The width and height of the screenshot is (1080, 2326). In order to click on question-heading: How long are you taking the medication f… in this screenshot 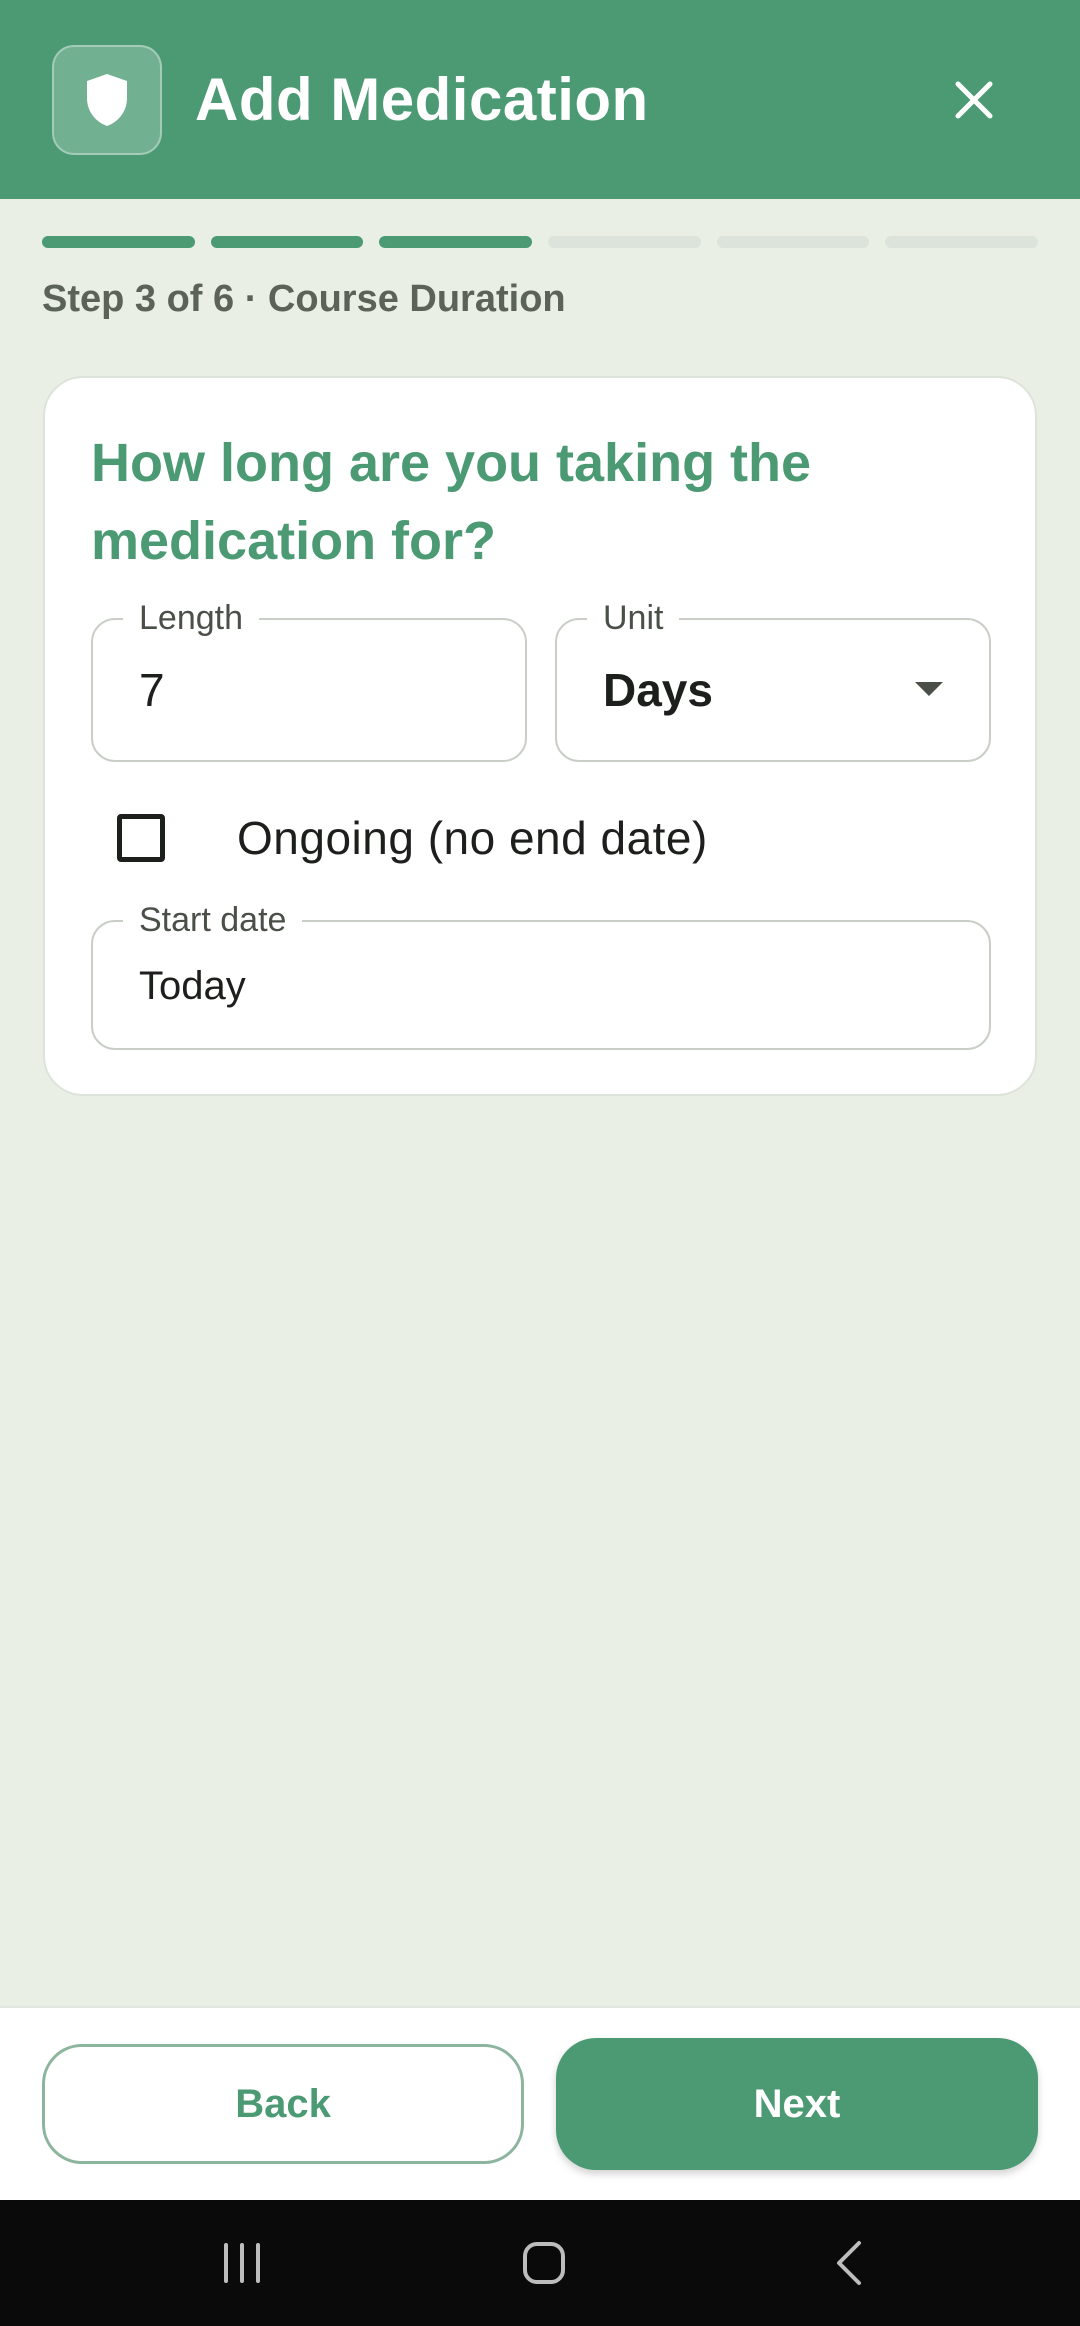, I will do `click(451, 502)`.